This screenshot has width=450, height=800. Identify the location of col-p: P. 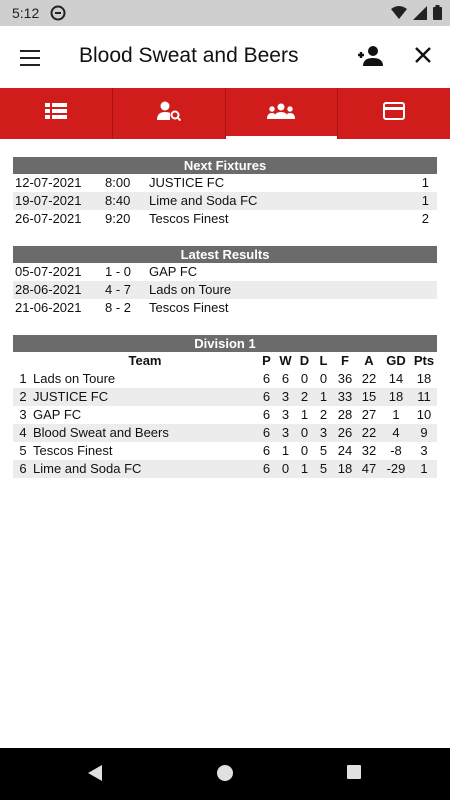
(266, 360).